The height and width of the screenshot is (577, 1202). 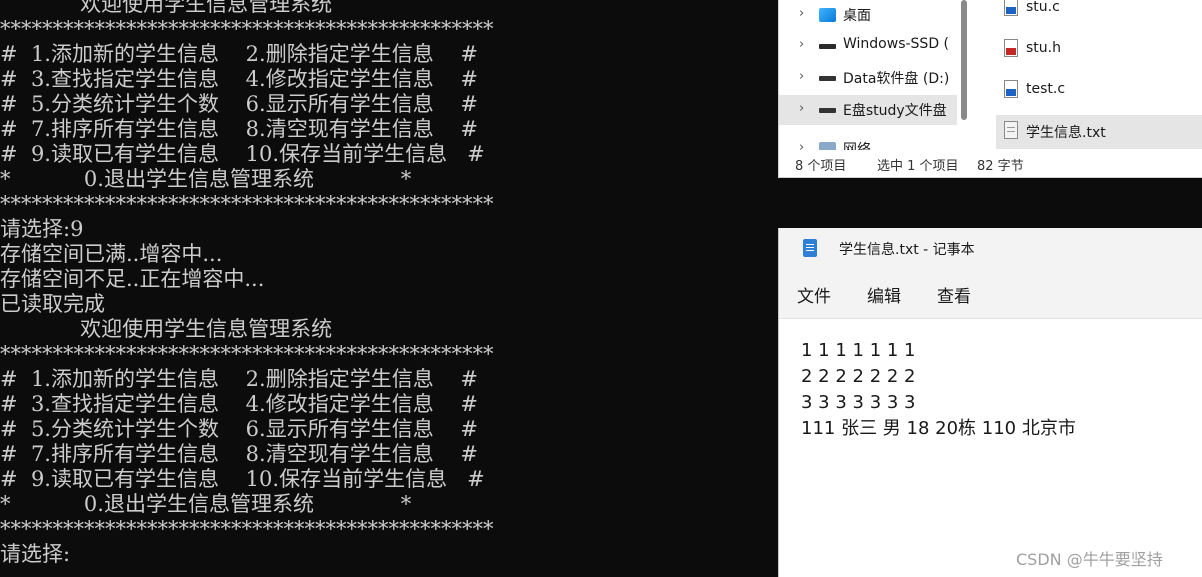 What do you see at coordinates (821, 166) in the screenshot?
I see `item-count: 8 个项目` at bounding box center [821, 166].